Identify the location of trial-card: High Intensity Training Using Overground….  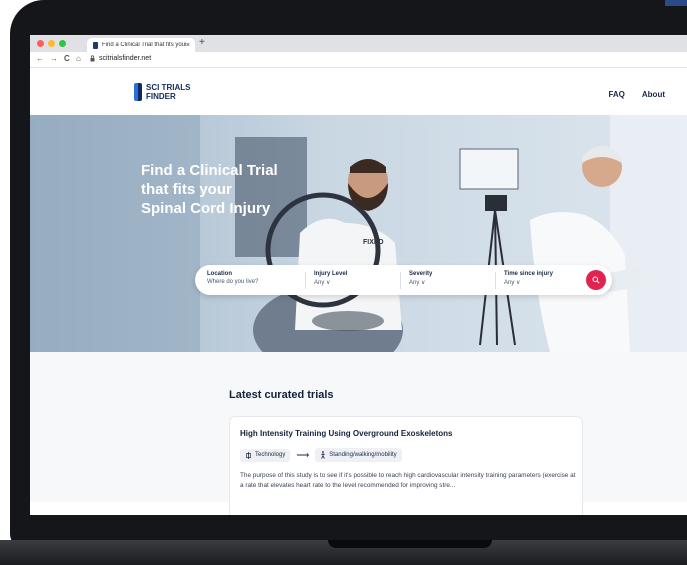
(406, 465).